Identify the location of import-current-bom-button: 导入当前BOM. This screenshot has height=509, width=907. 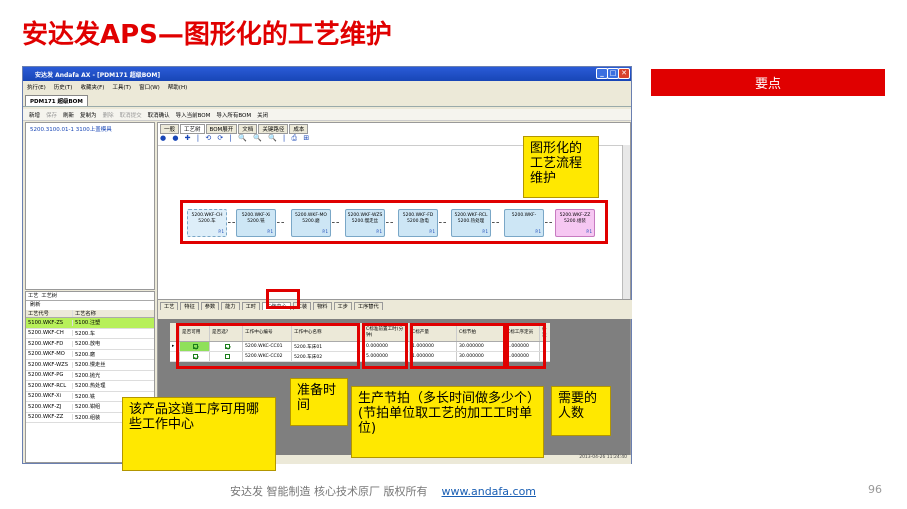
(193, 115).